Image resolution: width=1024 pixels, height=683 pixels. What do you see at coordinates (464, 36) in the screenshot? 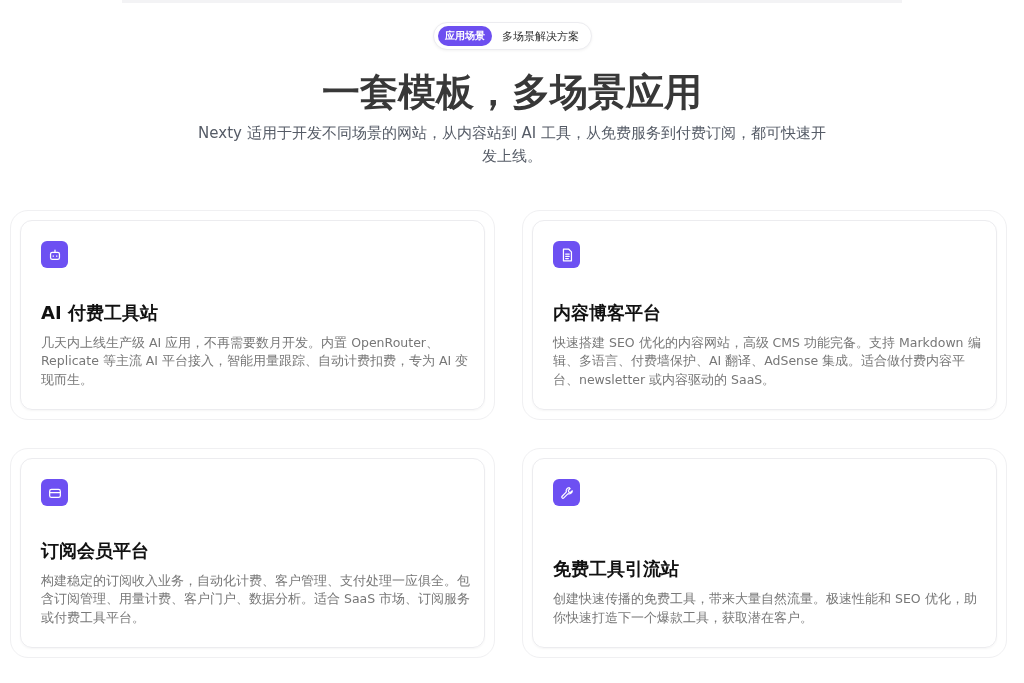
I see `section-tag: 应用场景` at bounding box center [464, 36].